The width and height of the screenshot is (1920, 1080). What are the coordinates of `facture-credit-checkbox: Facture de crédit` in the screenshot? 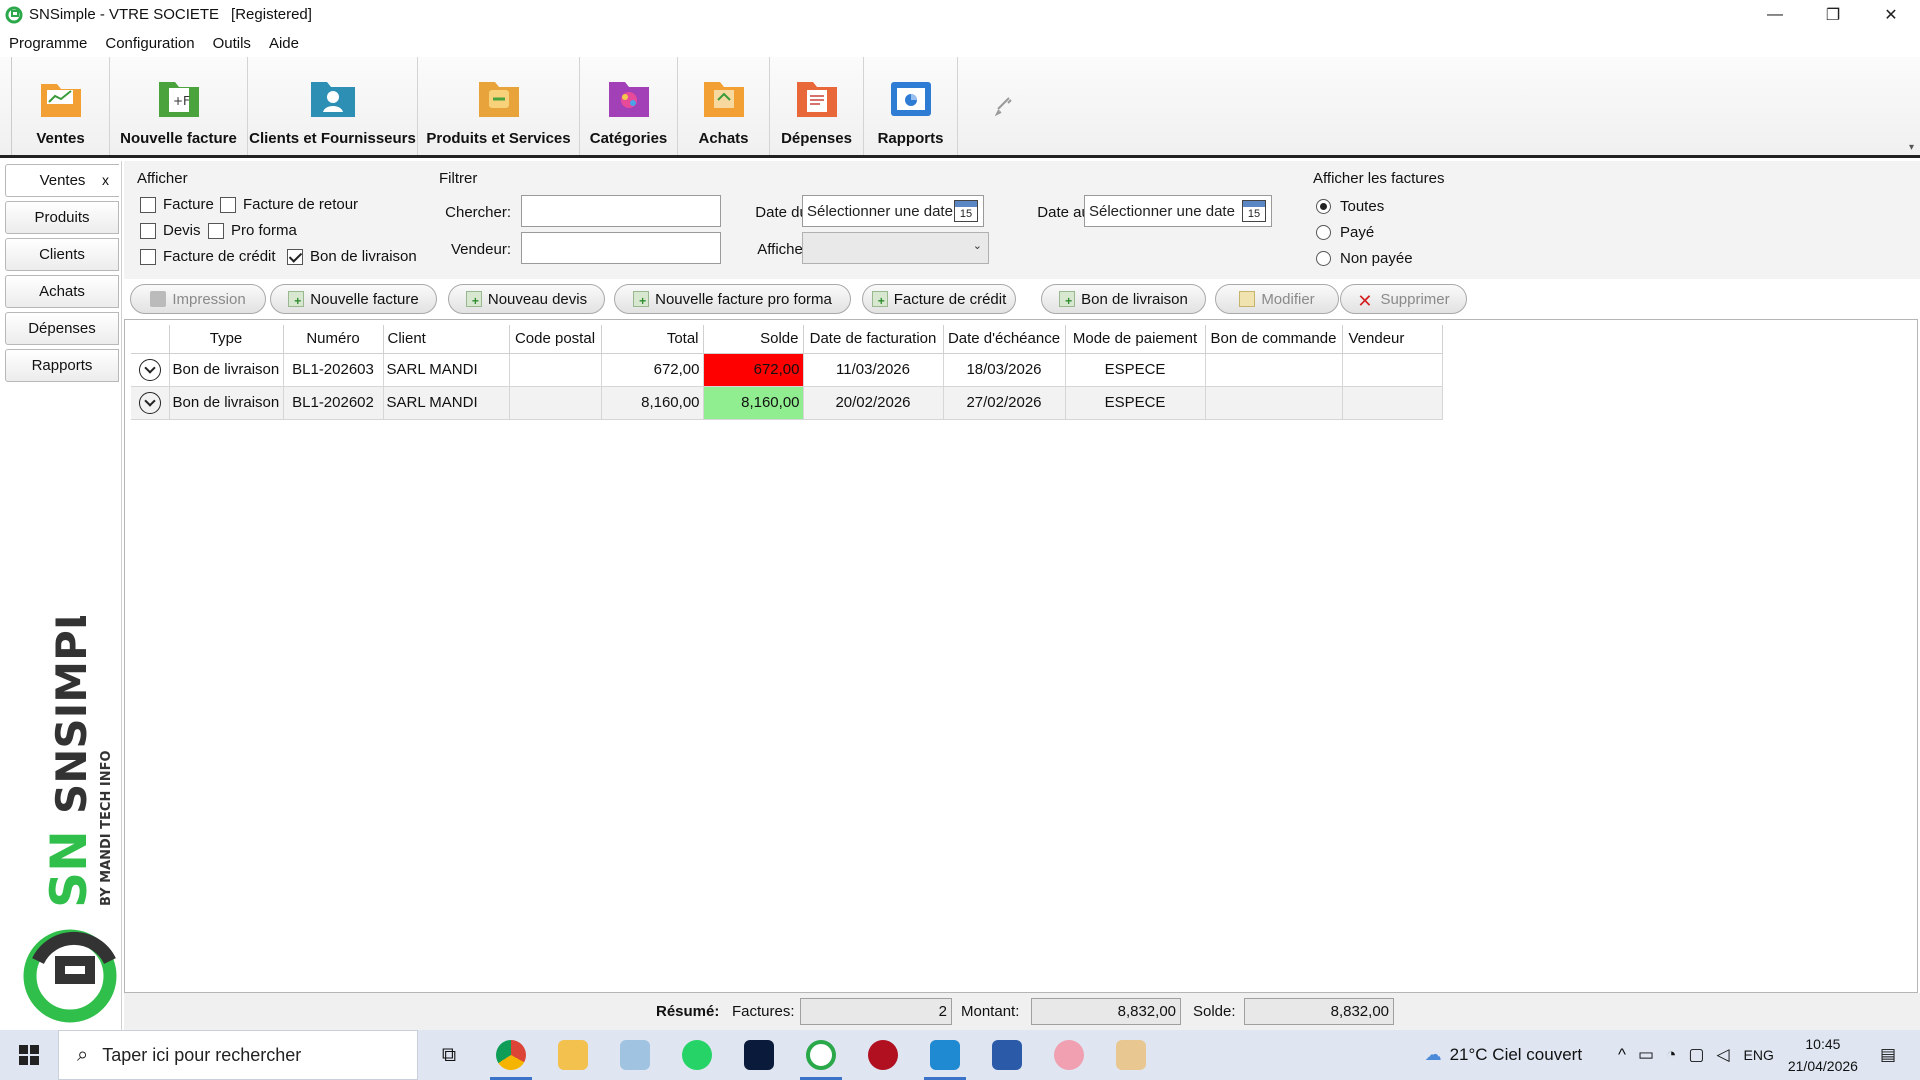 It's located at (208, 256).